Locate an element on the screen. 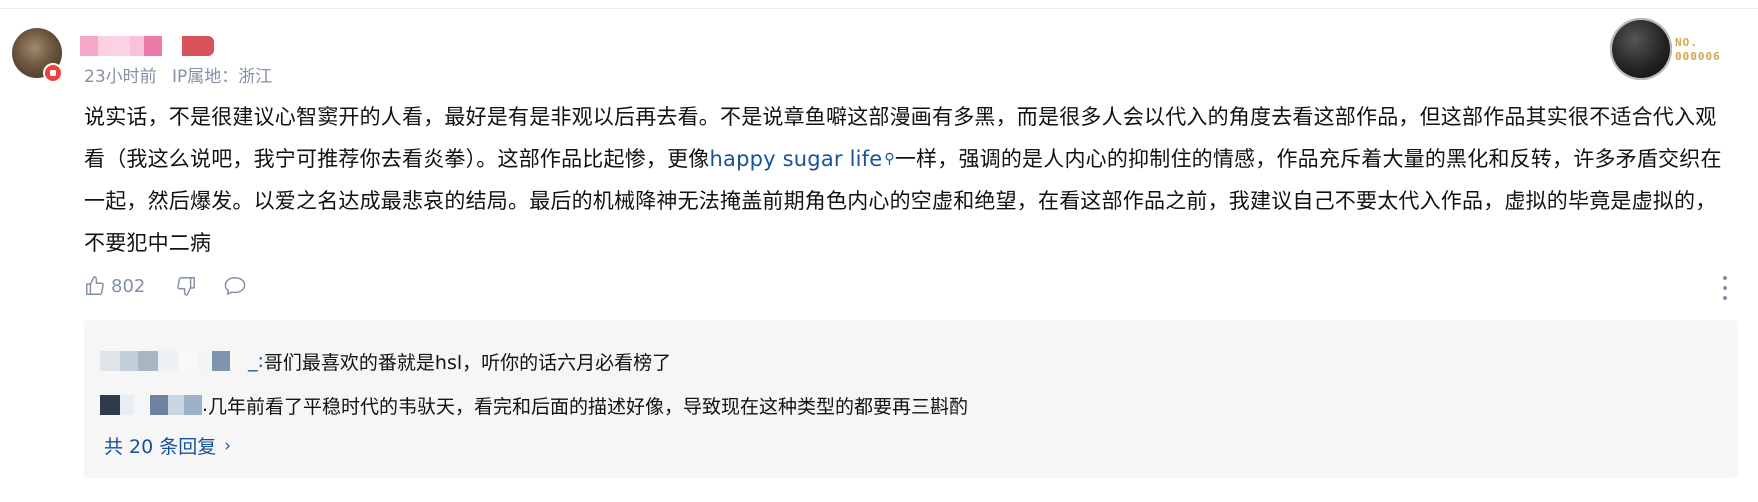 This screenshot has height=502, width=1758. reply-button is located at coordinates (235, 286).